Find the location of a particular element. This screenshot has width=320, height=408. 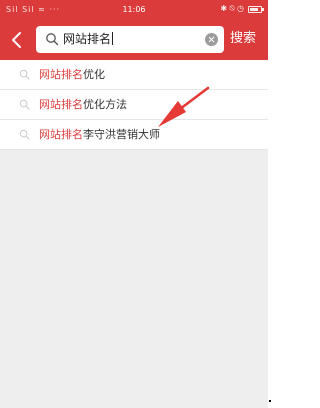

search-input: 网站排名 is located at coordinates (130, 39).